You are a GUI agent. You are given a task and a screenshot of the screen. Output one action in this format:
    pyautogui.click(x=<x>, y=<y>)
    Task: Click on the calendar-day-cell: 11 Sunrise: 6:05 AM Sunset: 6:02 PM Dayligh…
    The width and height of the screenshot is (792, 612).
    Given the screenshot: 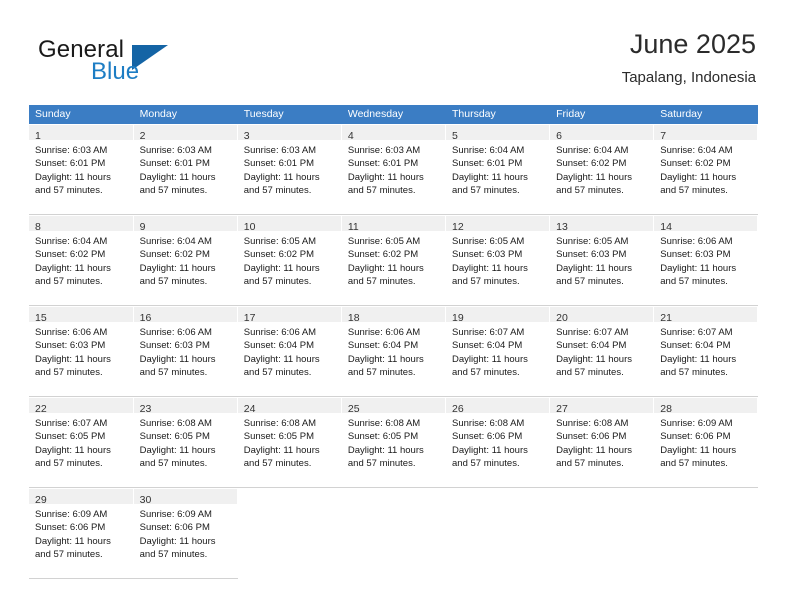 What is the action you would take?
    pyautogui.click(x=394, y=260)
    